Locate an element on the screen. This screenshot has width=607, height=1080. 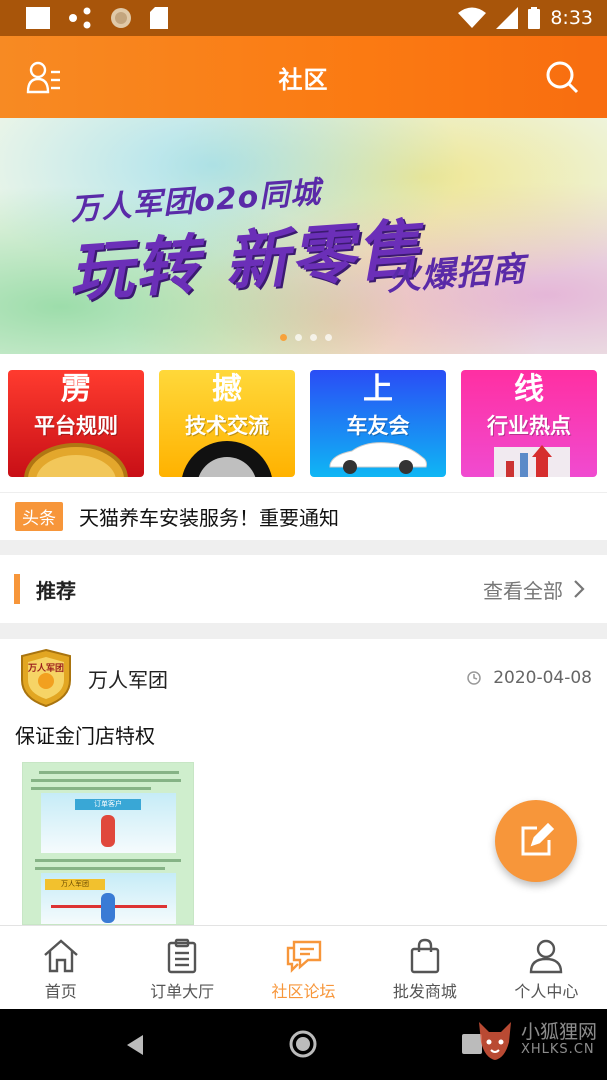
car-icon is located at coordinates (378, 458).